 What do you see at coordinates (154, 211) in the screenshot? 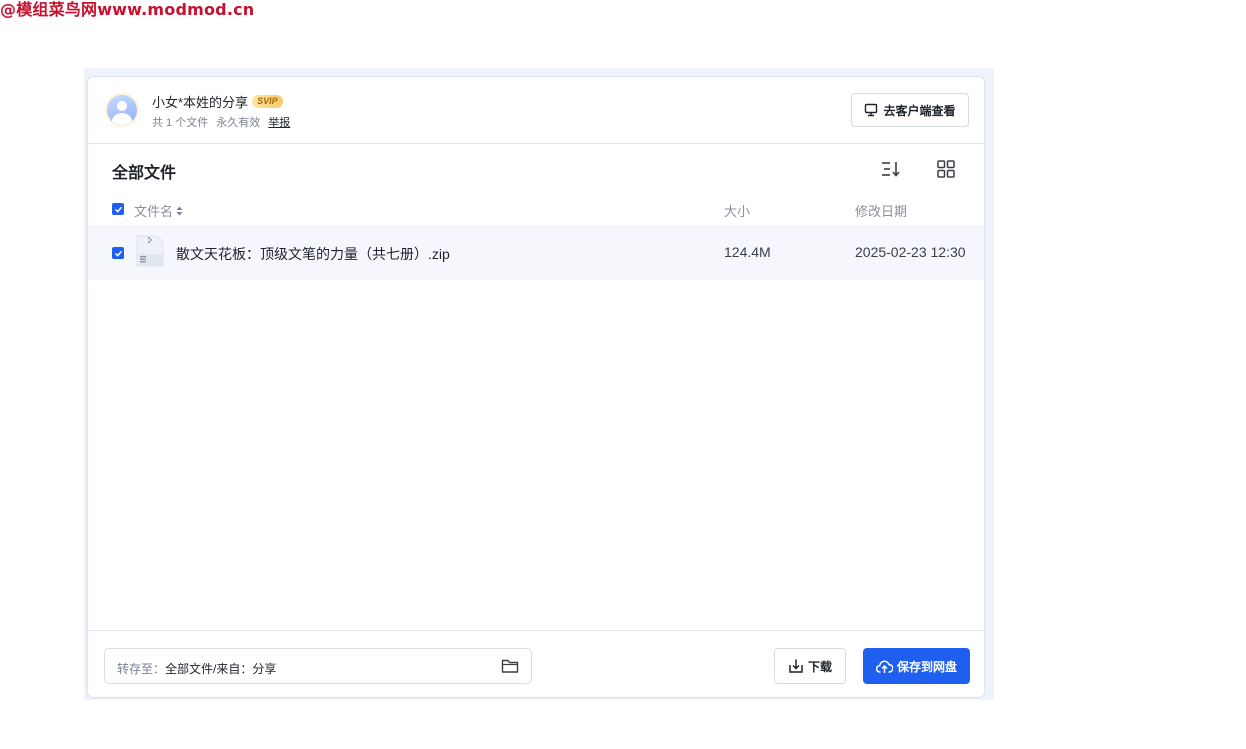
I see `column-filename-label: 文件名` at bounding box center [154, 211].